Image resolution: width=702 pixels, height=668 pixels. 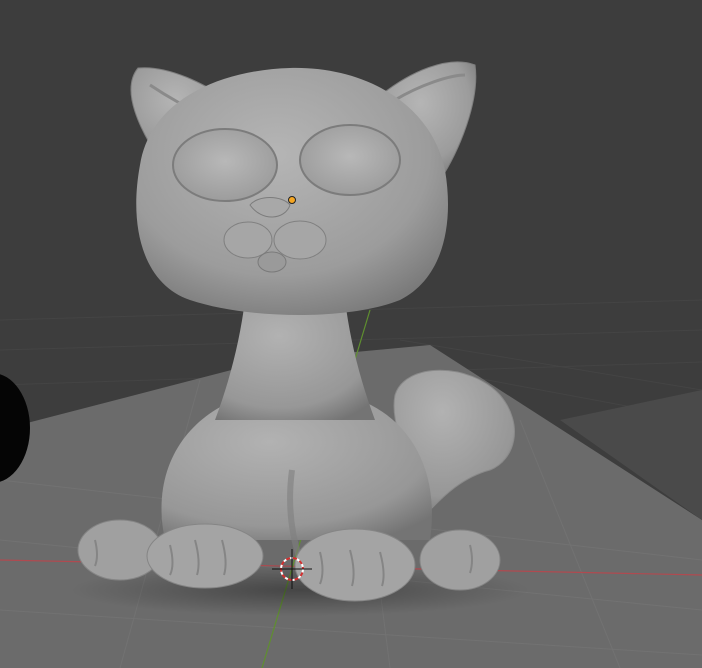 I want to click on cat-mouth, so click(x=272, y=262).